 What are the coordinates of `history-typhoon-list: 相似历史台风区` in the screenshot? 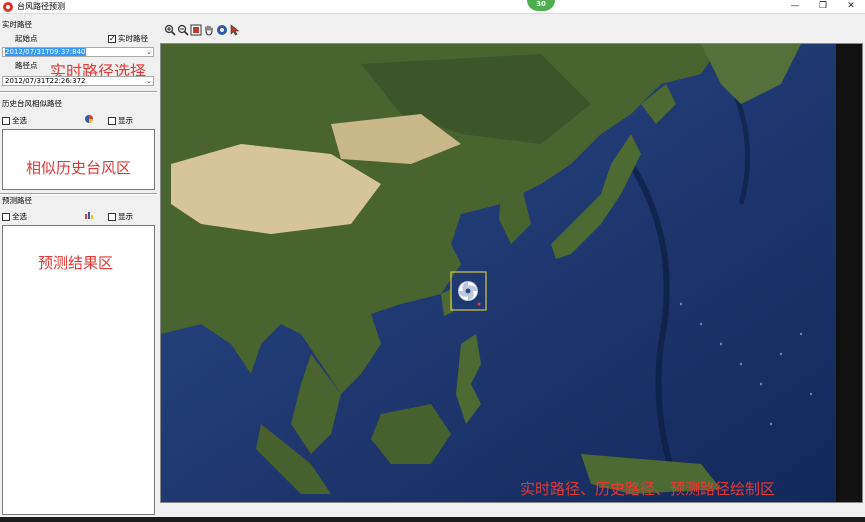 It's located at (78, 159).